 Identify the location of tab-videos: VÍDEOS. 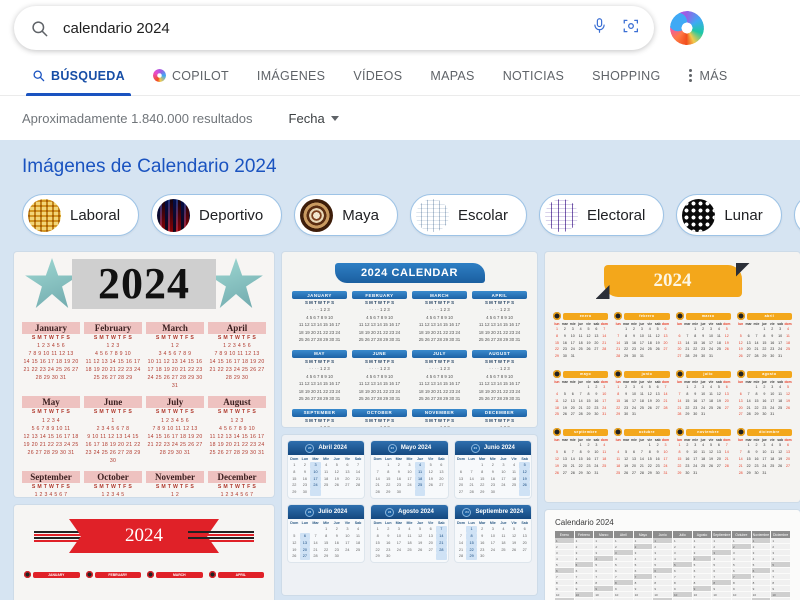
(377, 76).